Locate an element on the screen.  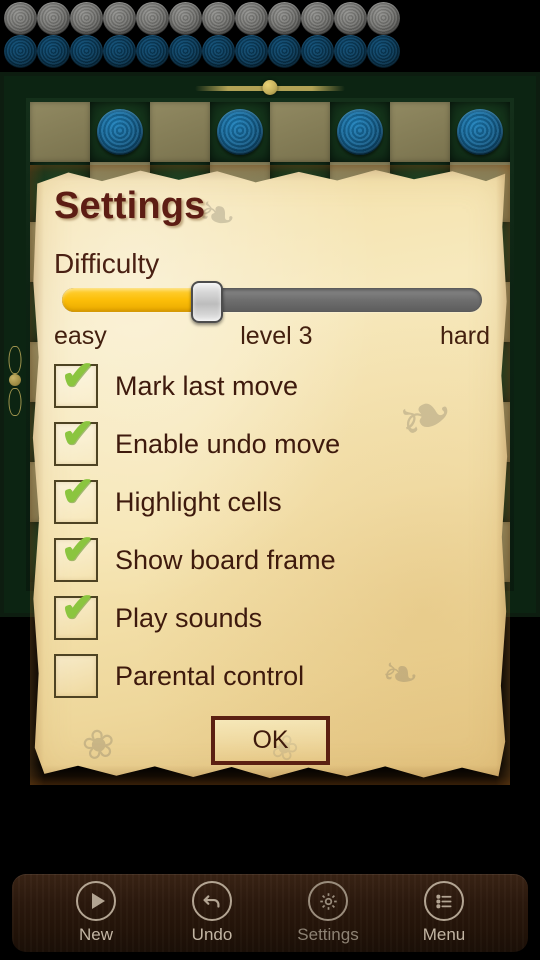
difficulty-value-label: level 3 is located at coordinates (276, 336).